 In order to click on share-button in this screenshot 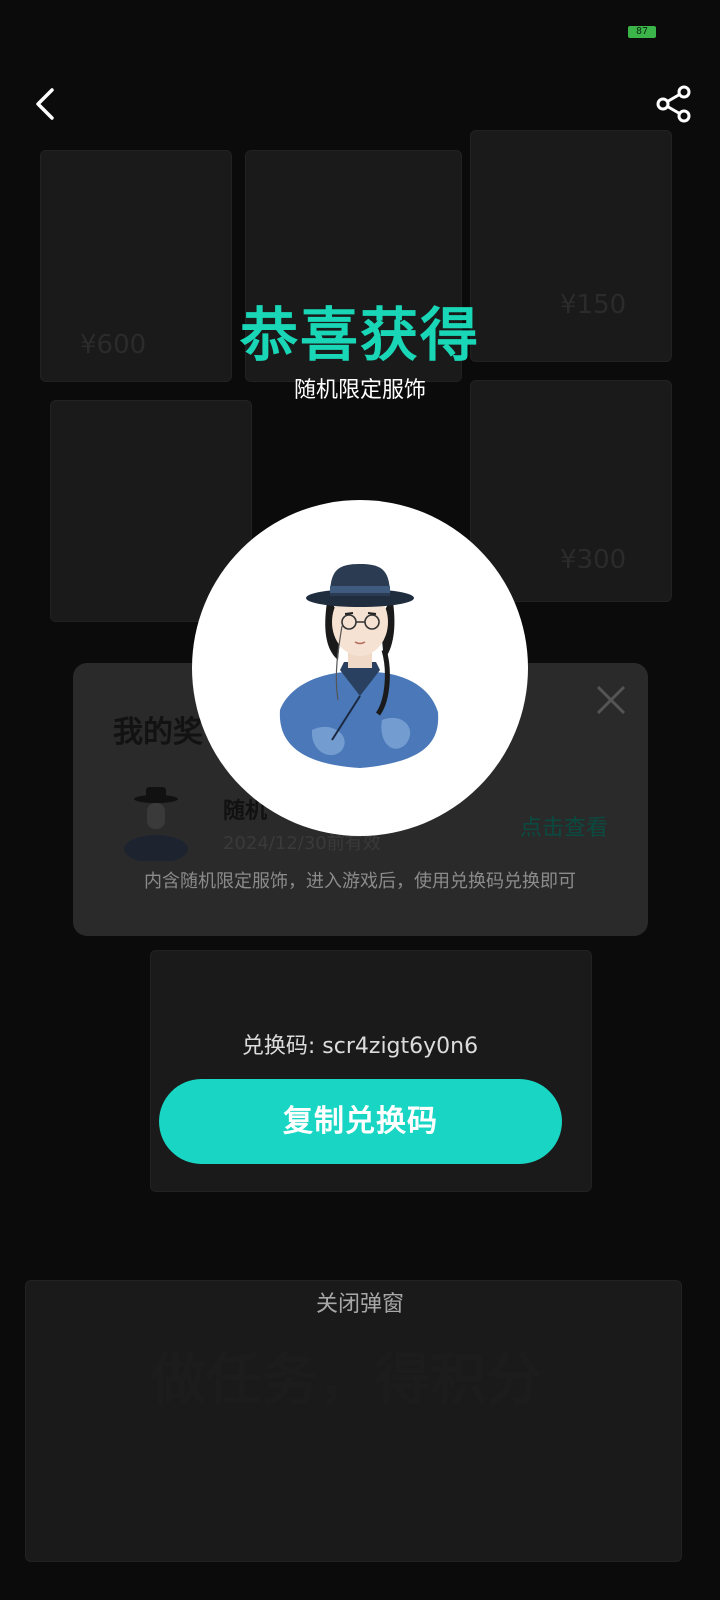, I will do `click(674, 104)`.